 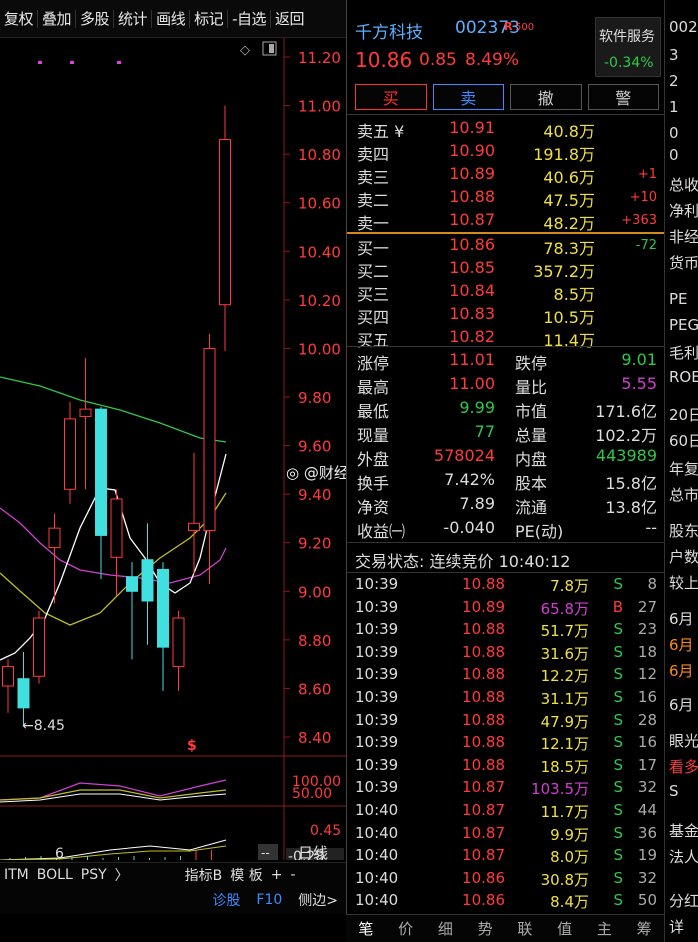 What do you see at coordinates (674, 791) in the screenshot?
I see `right-strip-item: S` at bounding box center [674, 791].